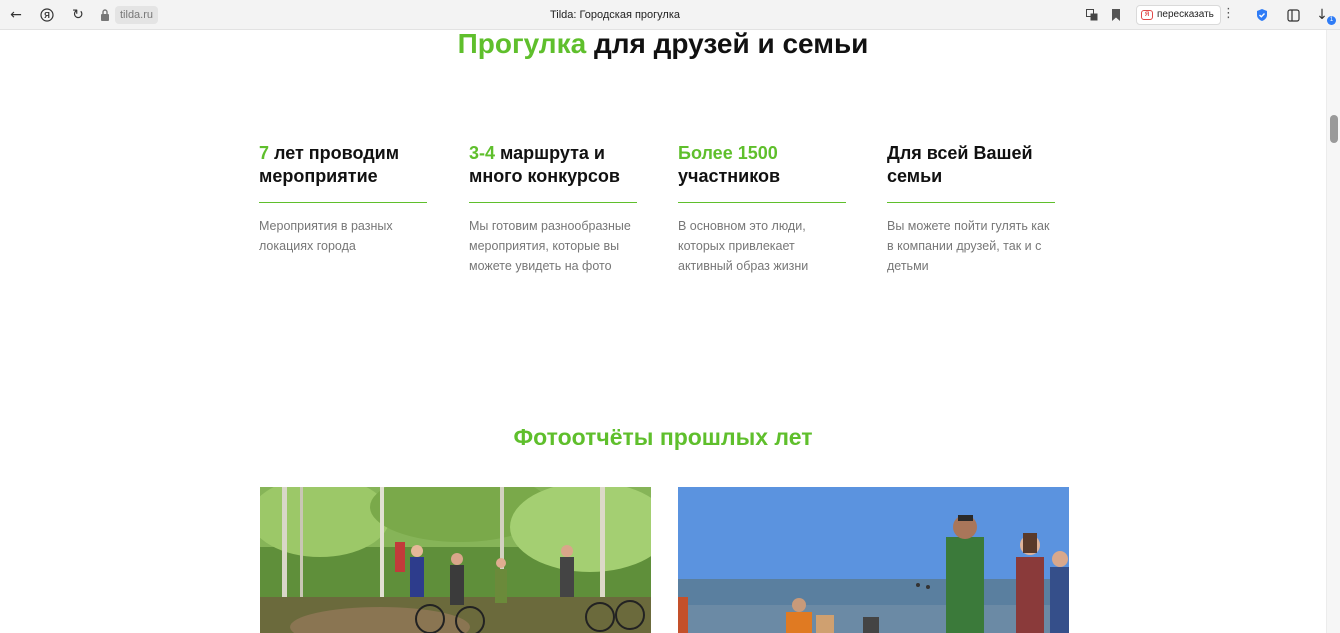 This screenshot has height=633, width=1340. What do you see at coordinates (873, 560) in the screenshot?
I see `photo-beach-group` at bounding box center [873, 560].